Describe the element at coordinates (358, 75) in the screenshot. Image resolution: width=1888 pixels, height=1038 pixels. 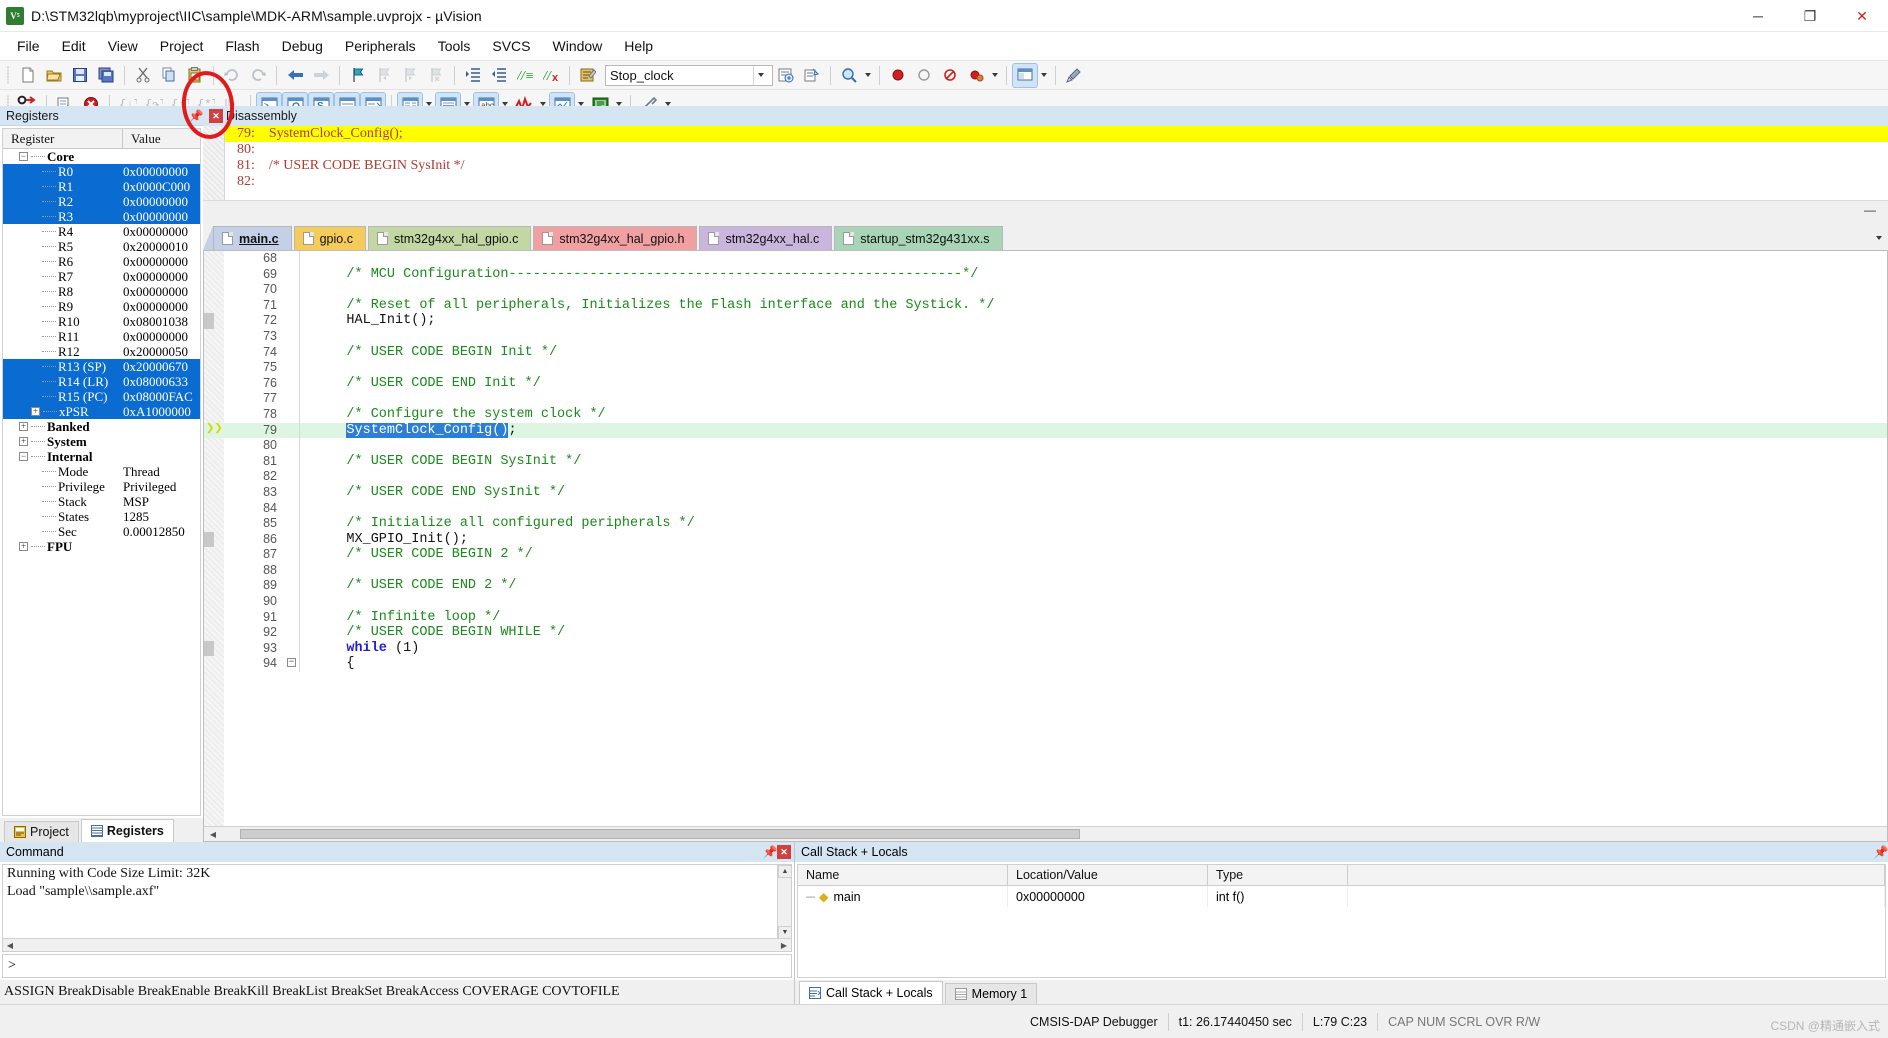
I see `bookmark-toggle-icon` at that location.